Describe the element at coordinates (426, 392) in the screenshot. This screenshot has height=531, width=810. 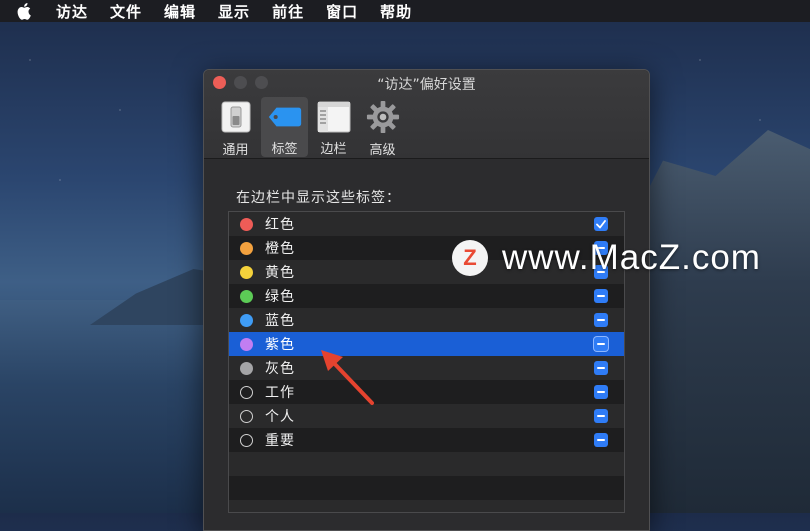
I see `tag-row: 工作` at that location.